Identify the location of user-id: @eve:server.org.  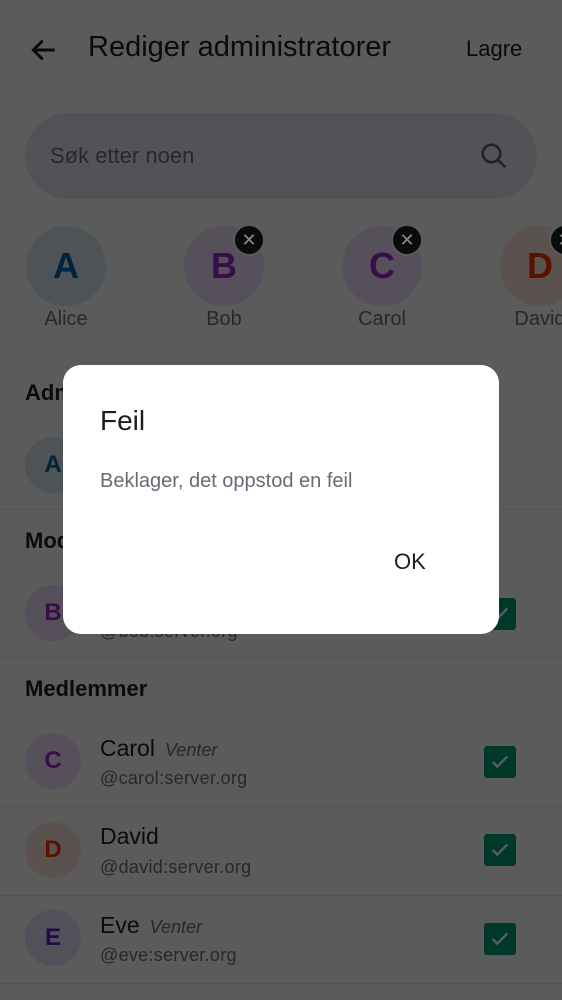
(168, 955).